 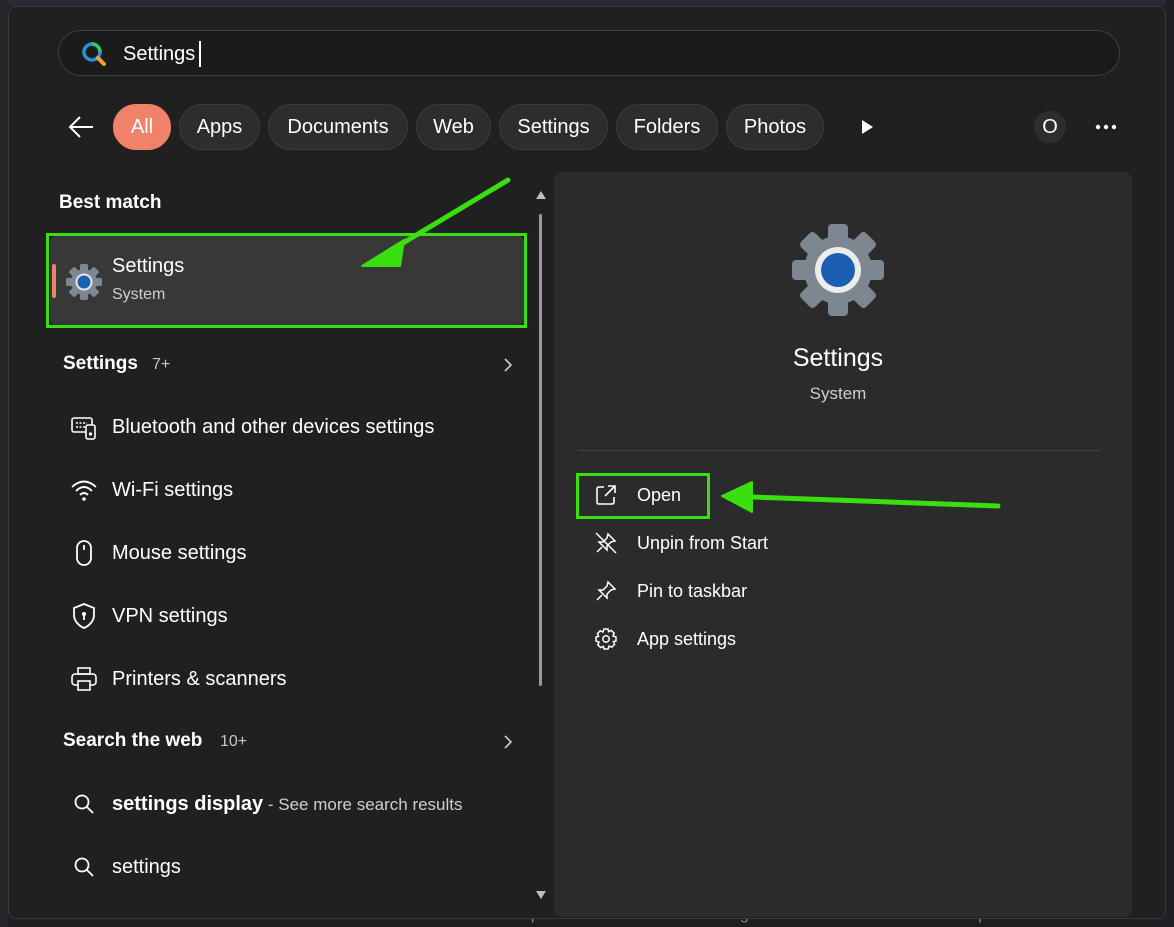 What do you see at coordinates (289, 427) in the screenshot?
I see `list-item-bluetooth: Bluetooth and other devices settings` at bounding box center [289, 427].